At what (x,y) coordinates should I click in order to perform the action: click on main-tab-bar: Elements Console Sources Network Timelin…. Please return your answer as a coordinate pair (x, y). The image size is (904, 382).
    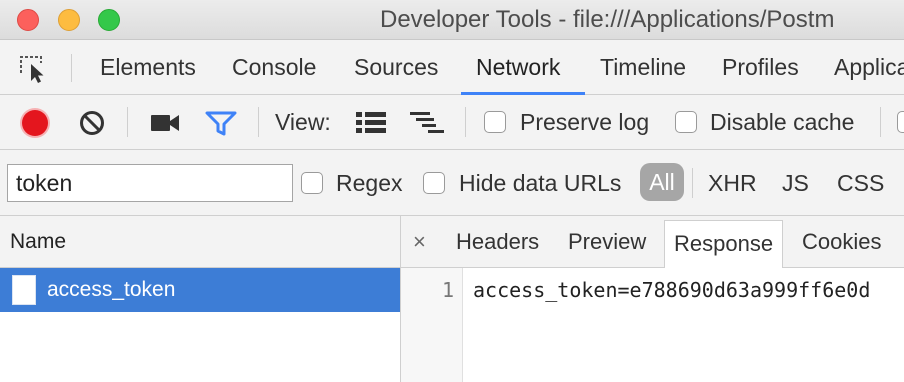
    Looking at the image, I should click on (452, 67).